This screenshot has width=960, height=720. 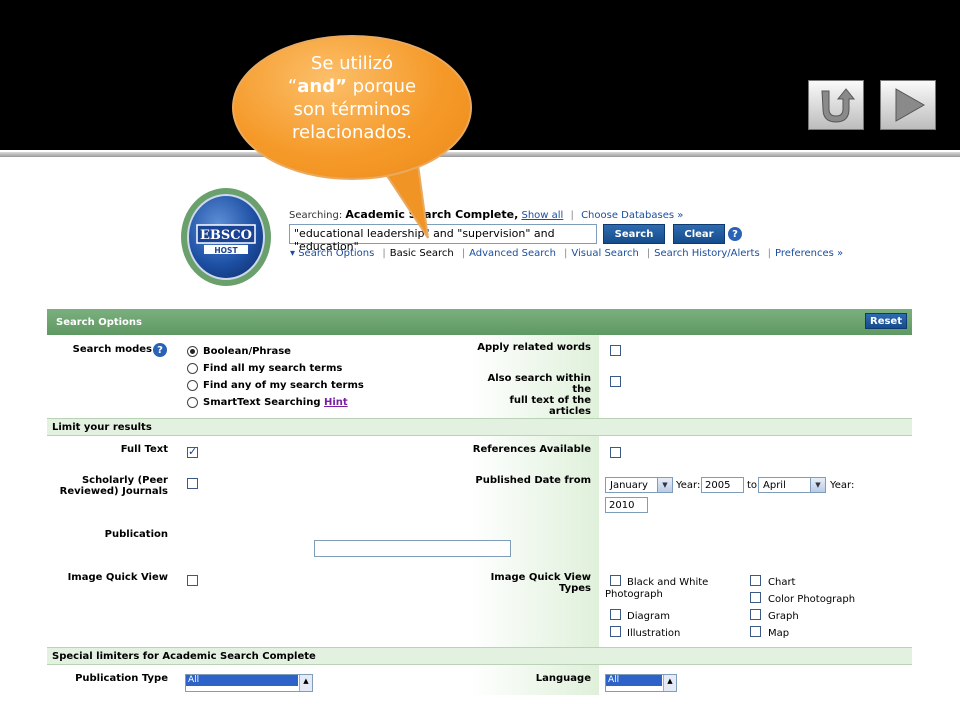 What do you see at coordinates (479, 322) in the screenshot?
I see `search-options-header: Search Options` at bounding box center [479, 322].